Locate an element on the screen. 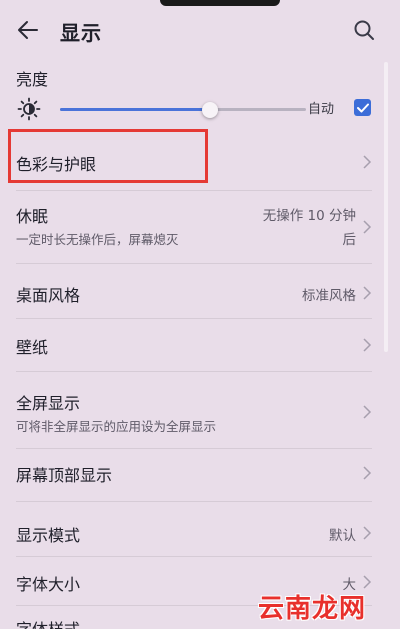 The width and height of the screenshot is (400, 629). back-button is located at coordinates (28, 30).